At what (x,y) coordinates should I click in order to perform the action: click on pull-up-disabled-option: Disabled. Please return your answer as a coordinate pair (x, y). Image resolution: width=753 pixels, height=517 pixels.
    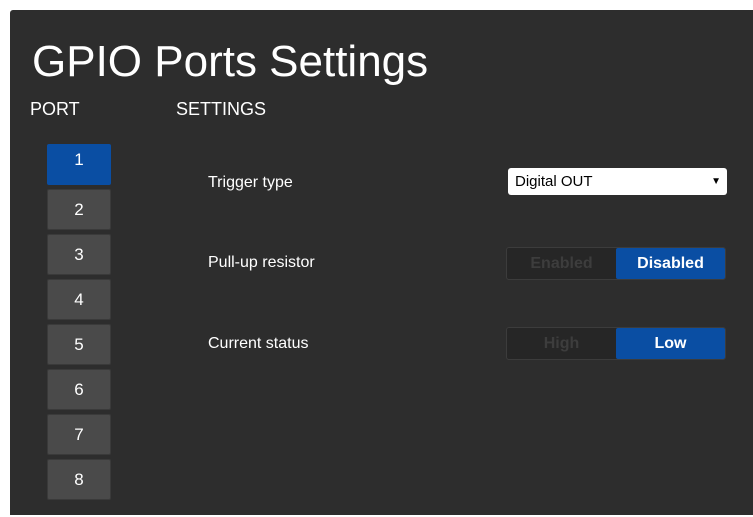
    Looking at the image, I should click on (670, 263).